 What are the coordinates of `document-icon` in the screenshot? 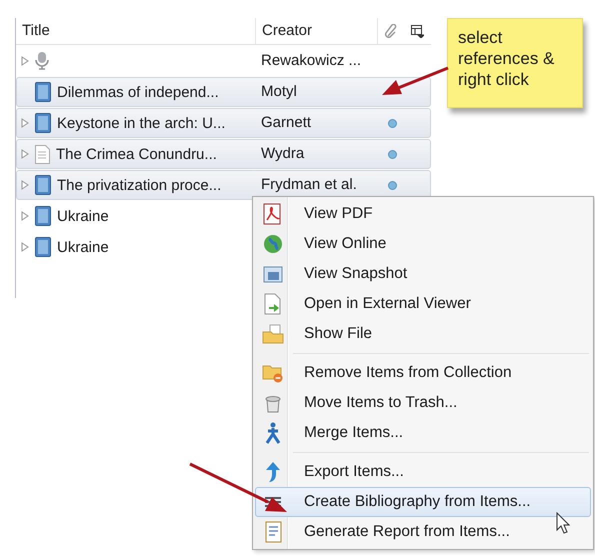 It's located at (42, 154).